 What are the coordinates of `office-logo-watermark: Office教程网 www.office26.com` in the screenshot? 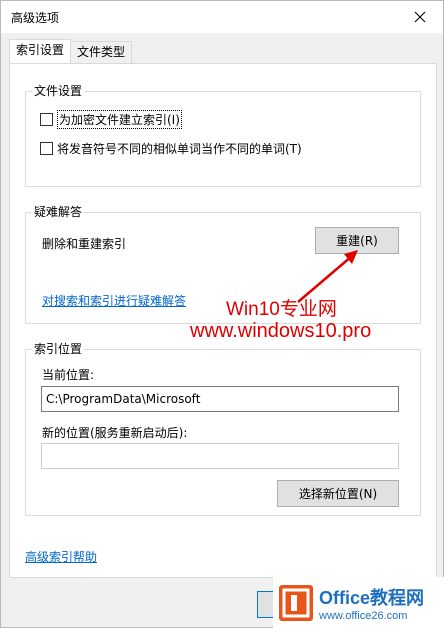 It's located at (358, 602).